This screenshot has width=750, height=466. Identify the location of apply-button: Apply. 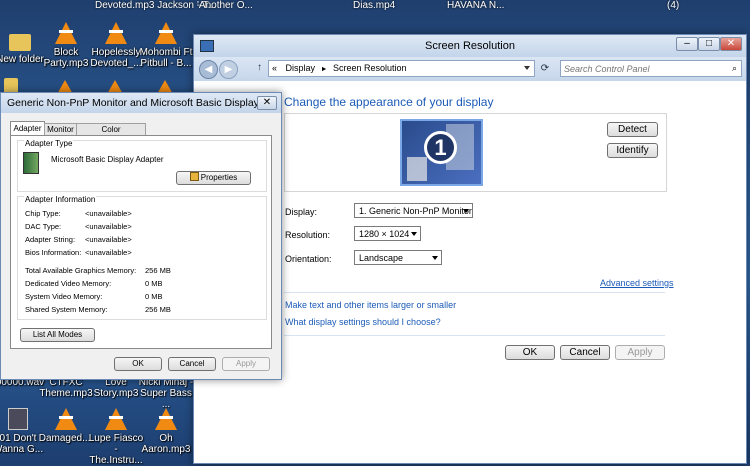
(640, 352).